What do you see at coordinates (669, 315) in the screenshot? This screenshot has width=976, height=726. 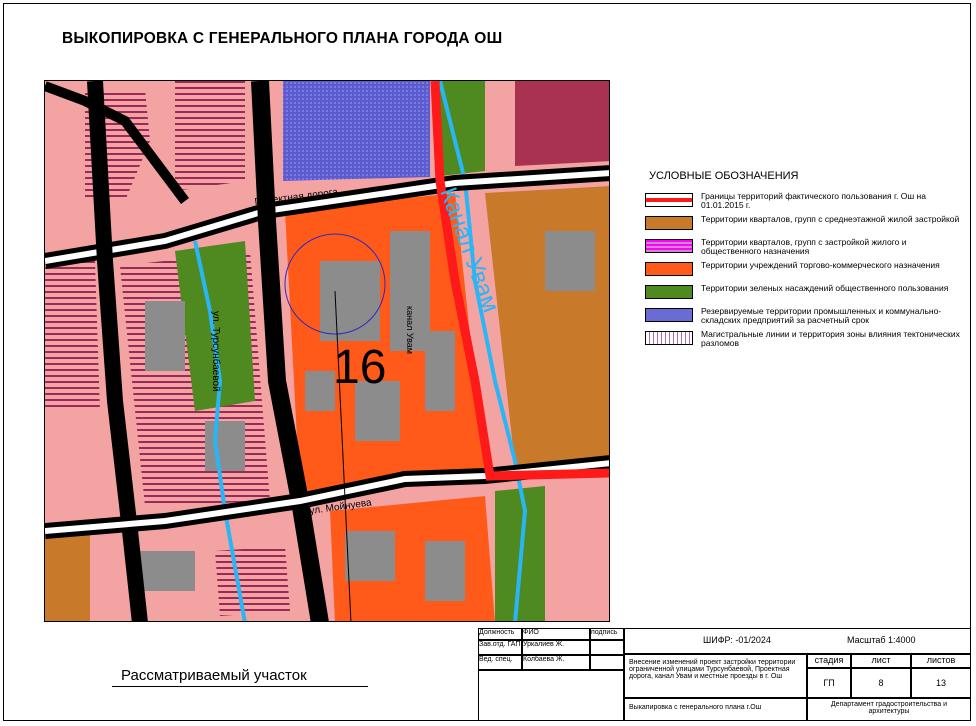 I see `legend-swatch-industrial` at bounding box center [669, 315].